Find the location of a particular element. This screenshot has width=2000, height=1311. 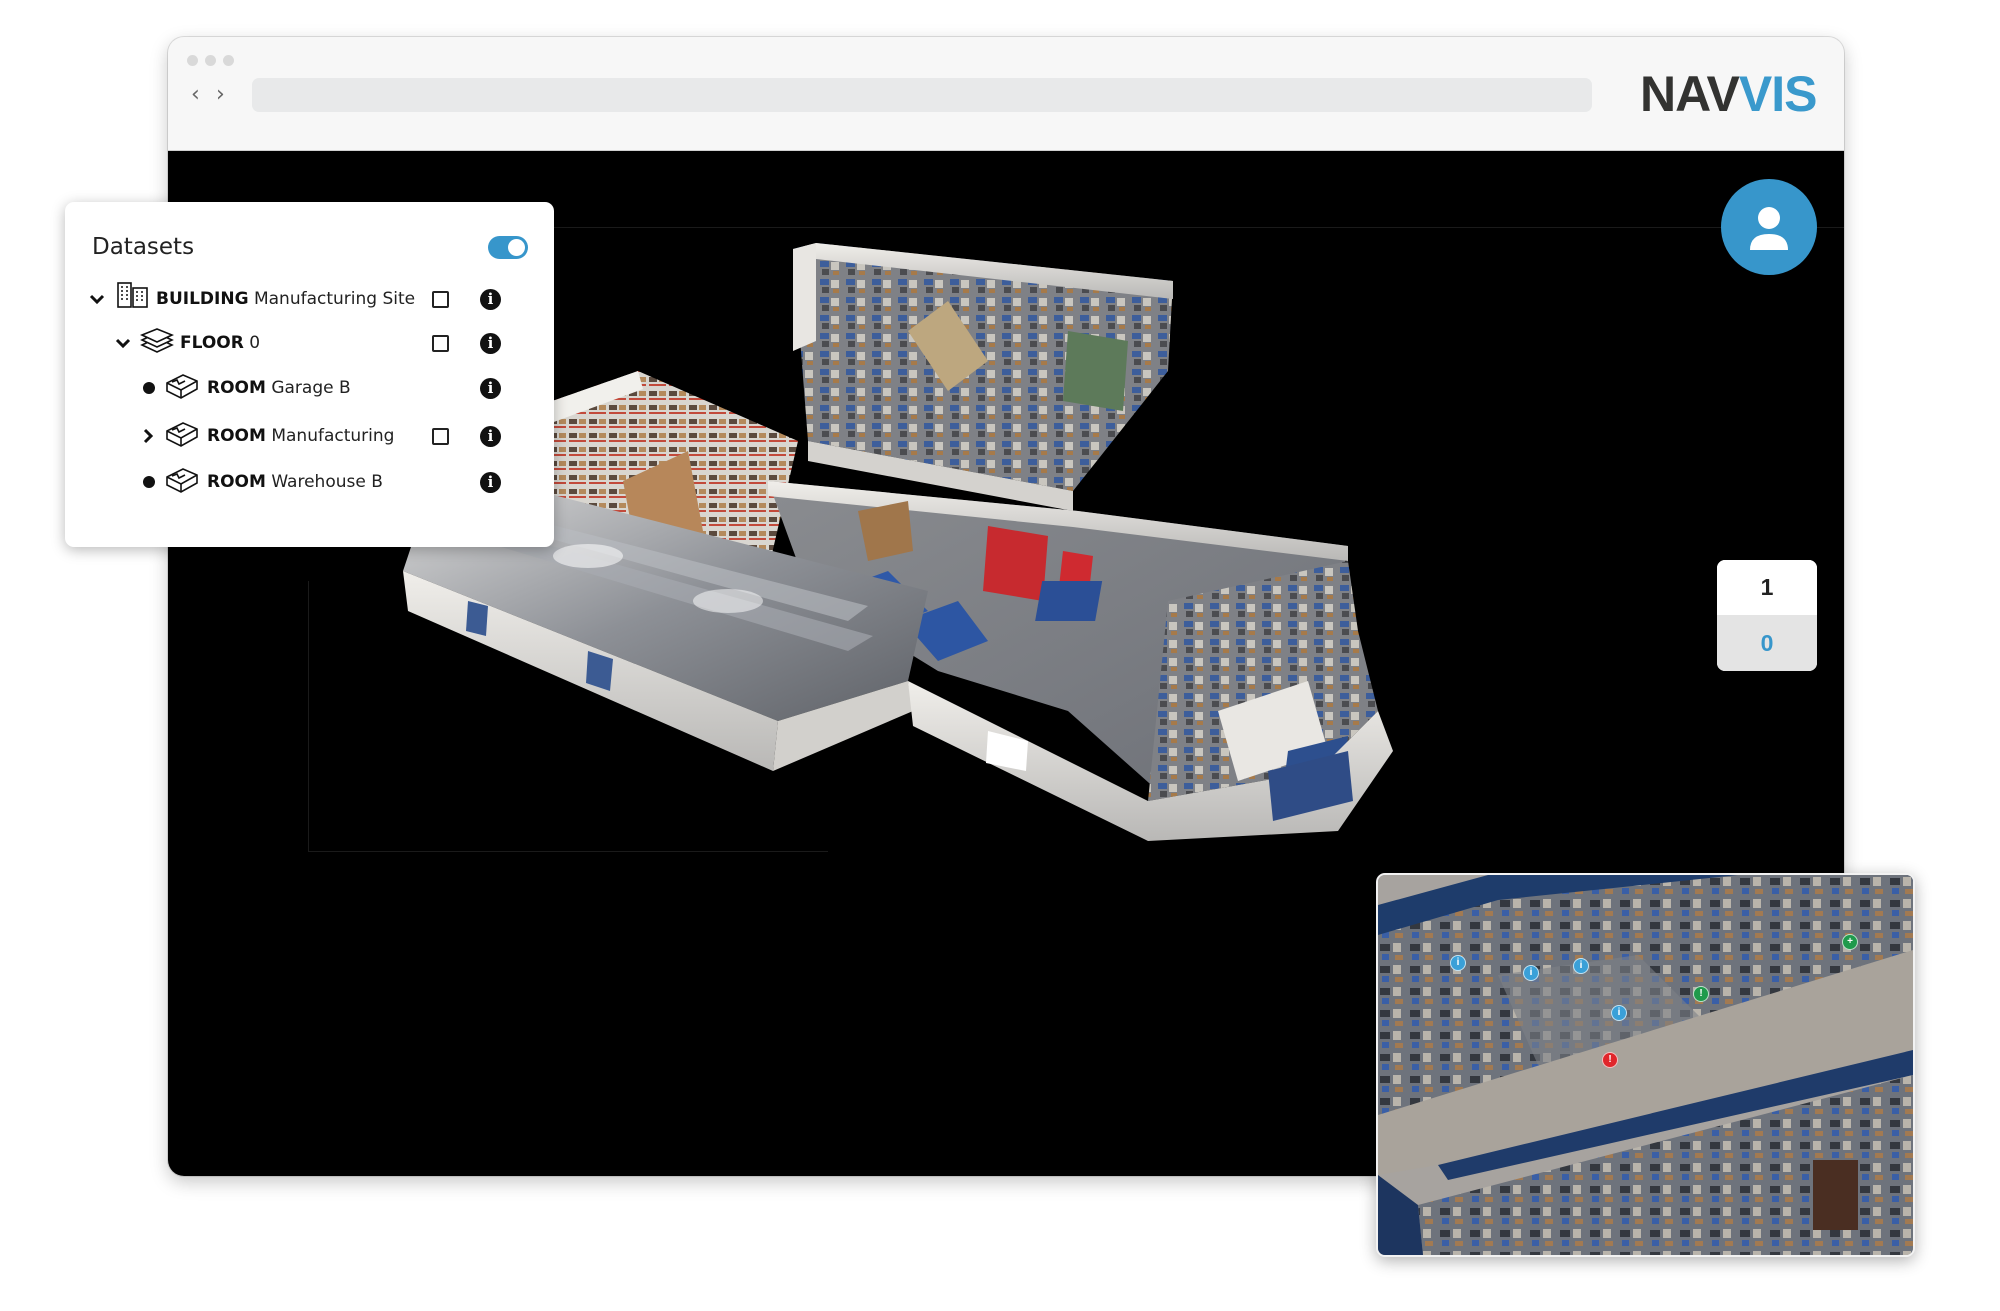

minimap: i i i i ! ! + is located at coordinates (1645, 1065).